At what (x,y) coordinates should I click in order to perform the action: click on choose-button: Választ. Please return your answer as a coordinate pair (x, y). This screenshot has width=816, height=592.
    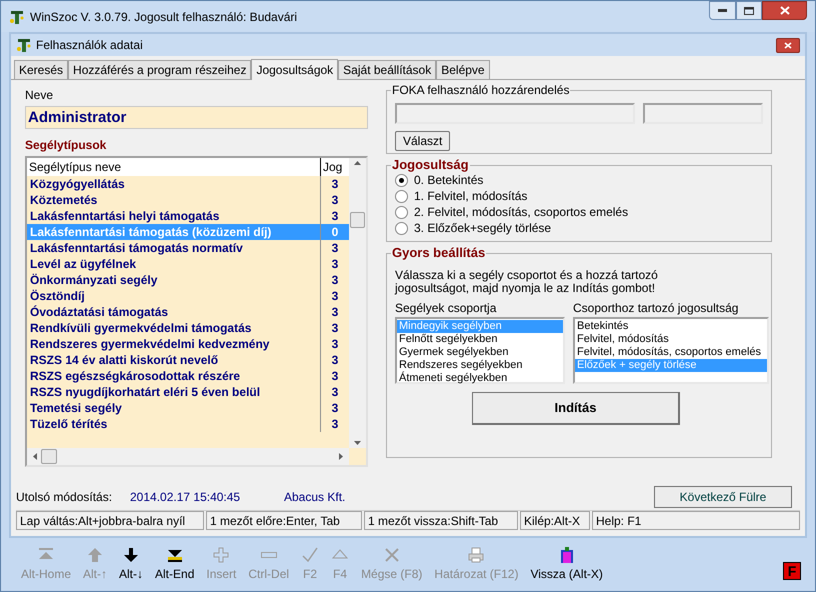
    Looking at the image, I should click on (422, 141).